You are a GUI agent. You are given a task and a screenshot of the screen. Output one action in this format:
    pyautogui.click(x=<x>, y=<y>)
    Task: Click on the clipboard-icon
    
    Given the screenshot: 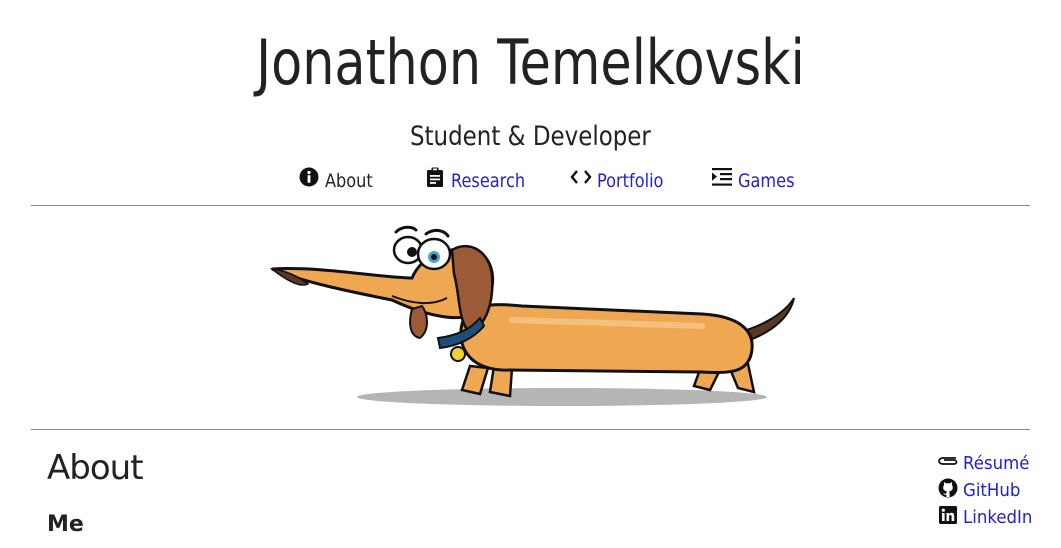 What is the action you would take?
    pyautogui.click(x=435, y=177)
    